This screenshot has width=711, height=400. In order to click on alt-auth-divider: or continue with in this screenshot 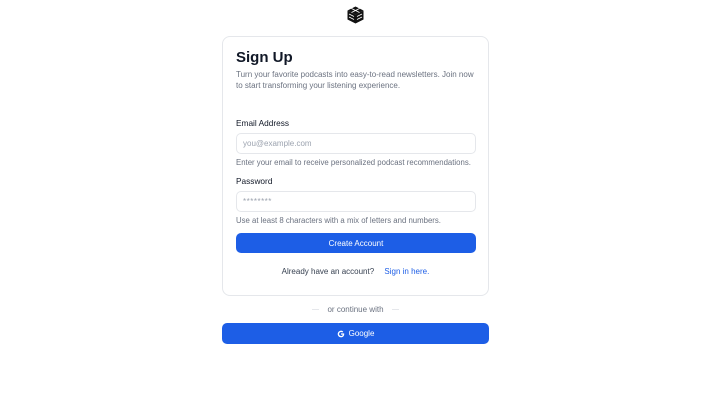, I will do `click(355, 309)`.